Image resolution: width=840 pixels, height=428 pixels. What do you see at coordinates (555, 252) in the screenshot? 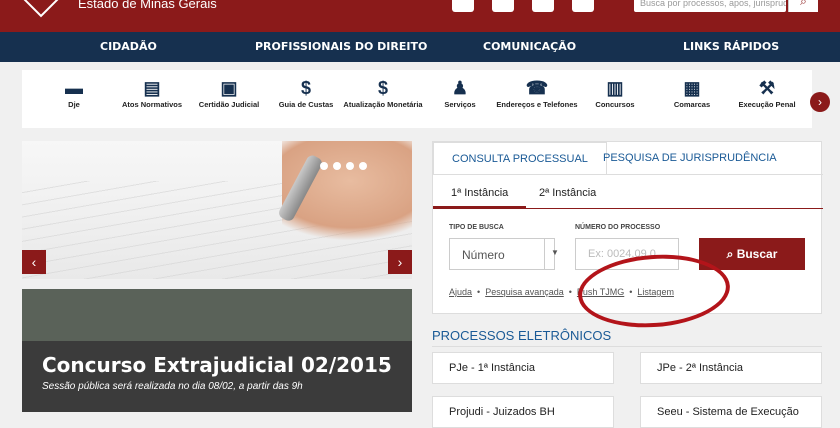
I see `caret-down-icon: ▼` at bounding box center [555, 252].